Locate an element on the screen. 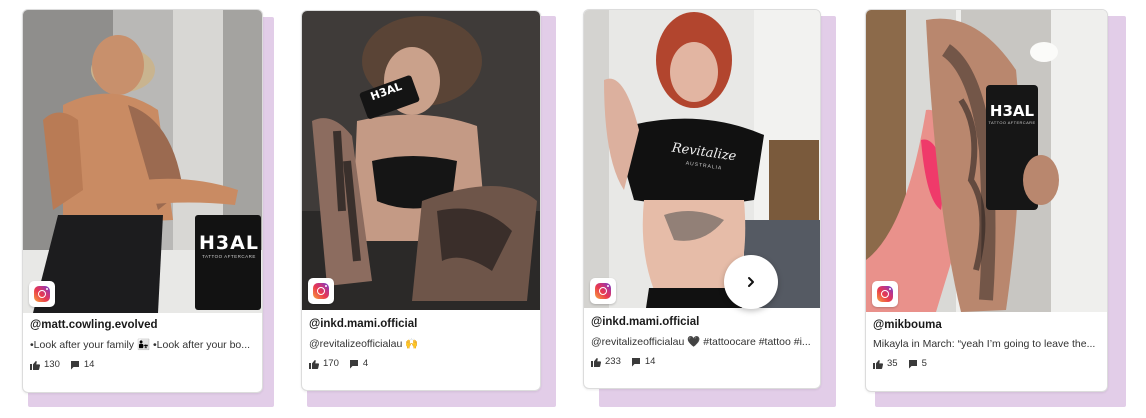  likes-count: 35 is located at coordinates (892, 363).